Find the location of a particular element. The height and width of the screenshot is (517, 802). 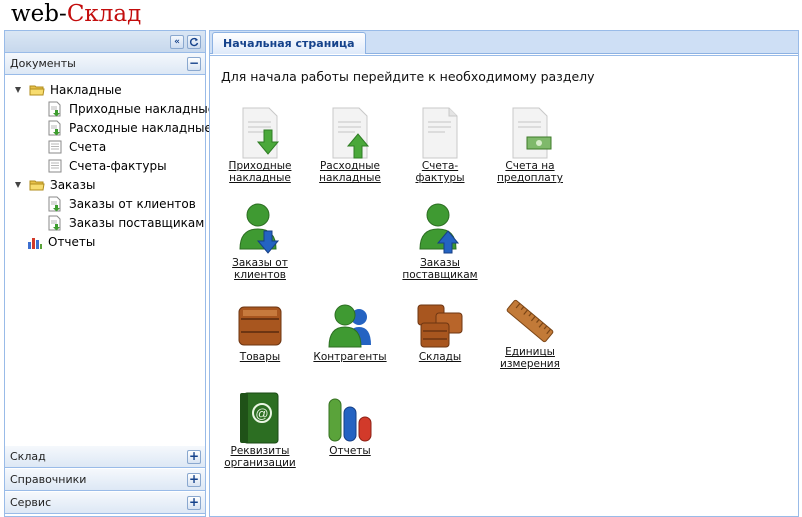

tile-organization-details: @ Реквизиты организации is located at coordinates (260, 430).